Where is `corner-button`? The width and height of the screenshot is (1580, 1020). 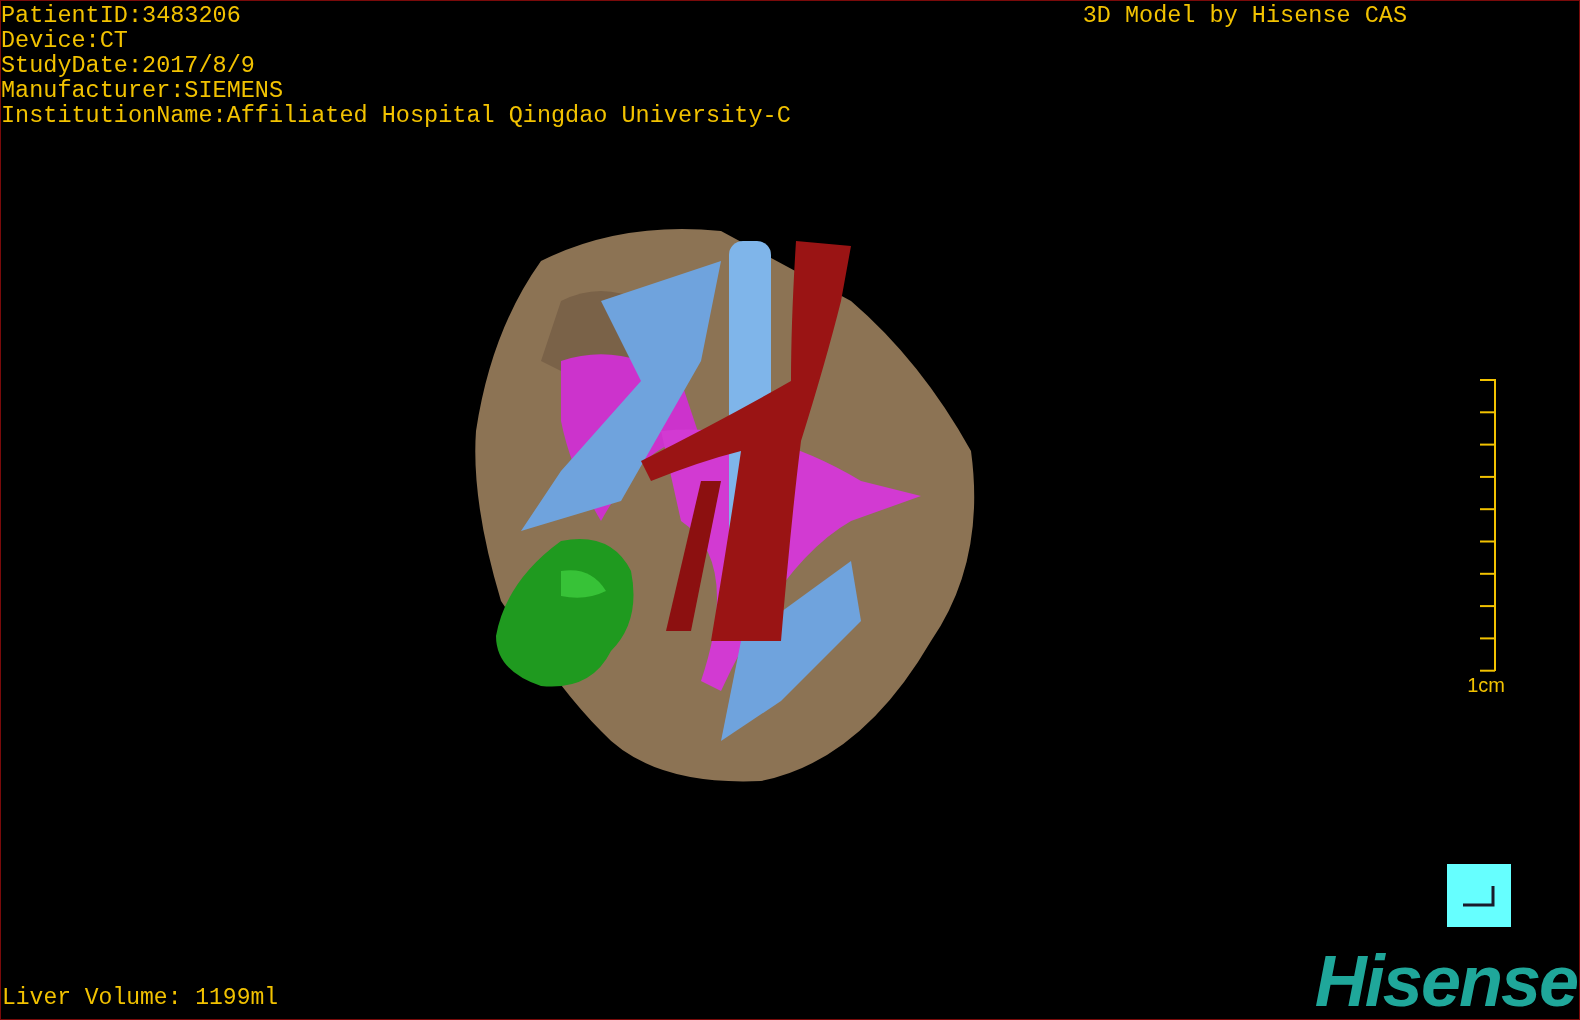 corner-button is located at coordinates (1479, 895).